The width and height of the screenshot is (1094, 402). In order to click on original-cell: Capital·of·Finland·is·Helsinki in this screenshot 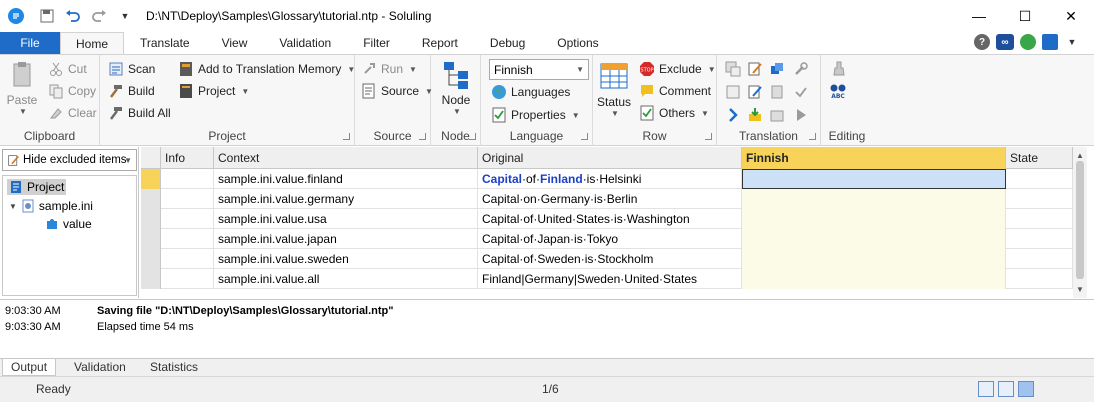, I will do `click(610, 179)`.